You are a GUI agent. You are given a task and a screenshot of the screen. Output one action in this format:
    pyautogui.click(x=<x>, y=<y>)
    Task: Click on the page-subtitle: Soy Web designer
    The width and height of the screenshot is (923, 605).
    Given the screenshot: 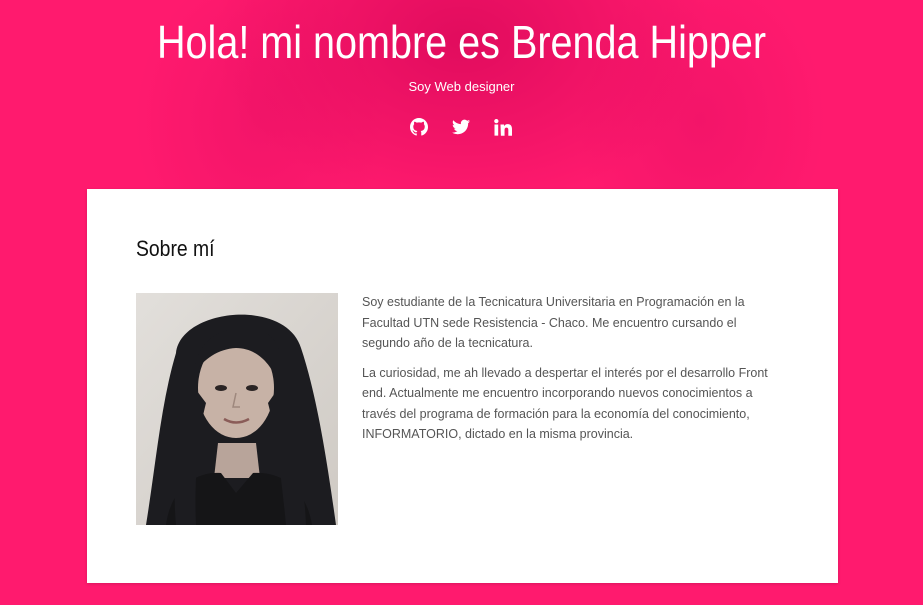 What is the action you would take?
    pyautogui.click(x=461, y=86)
    